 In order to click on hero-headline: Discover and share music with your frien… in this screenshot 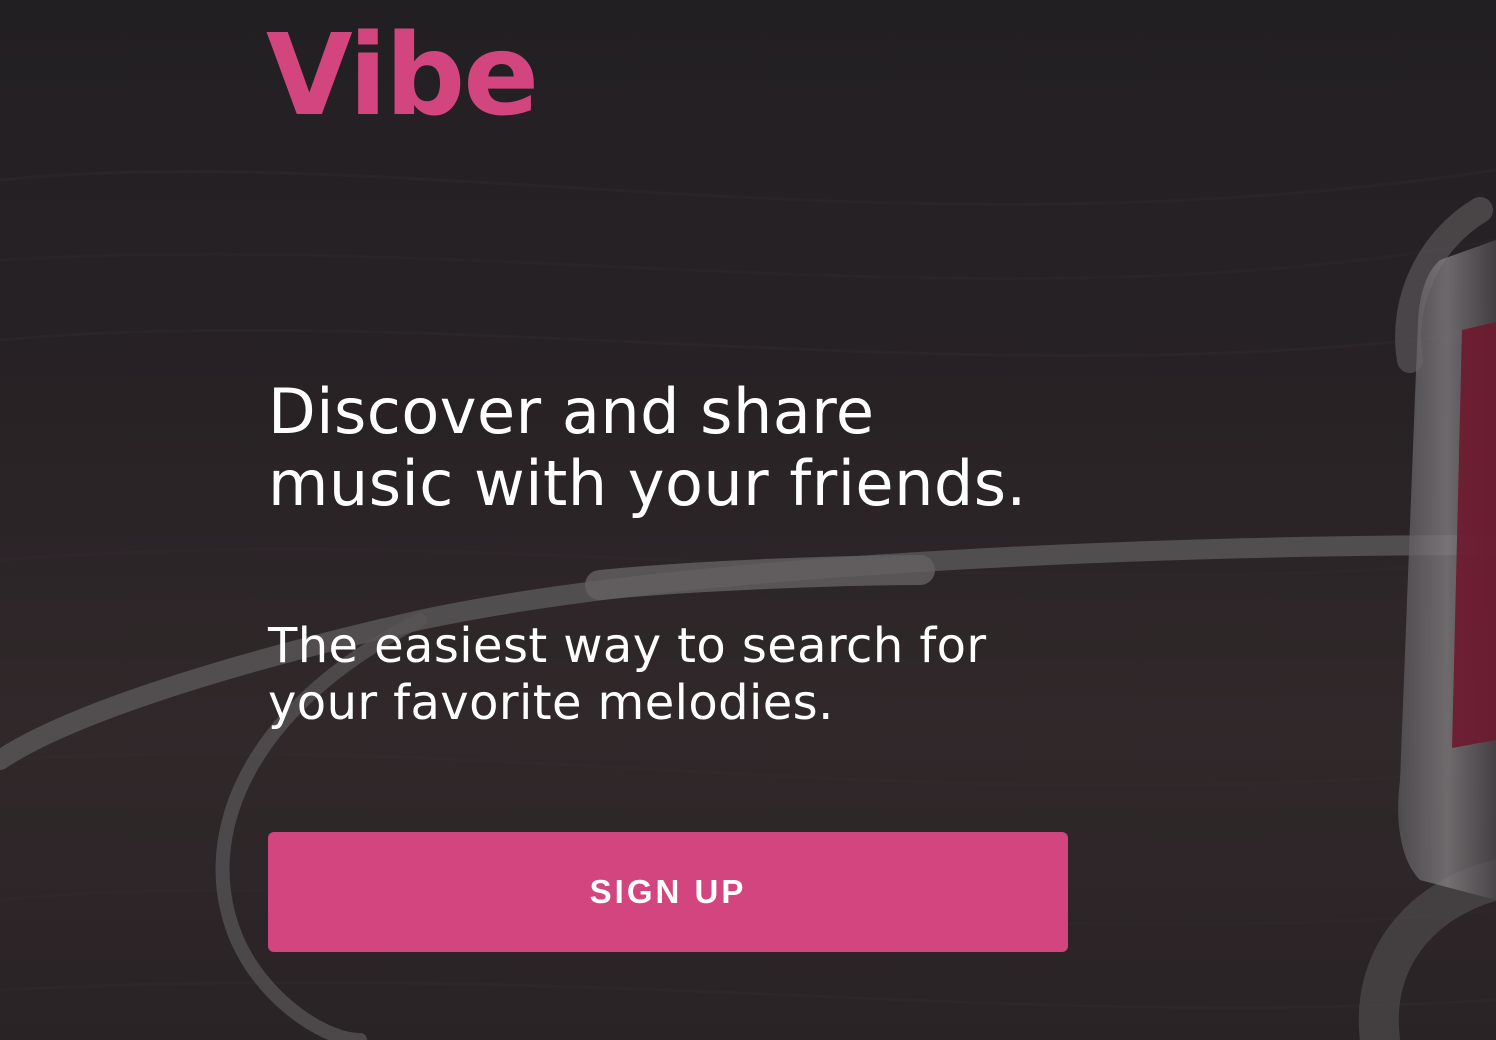, I will do `click(647, 447)`.